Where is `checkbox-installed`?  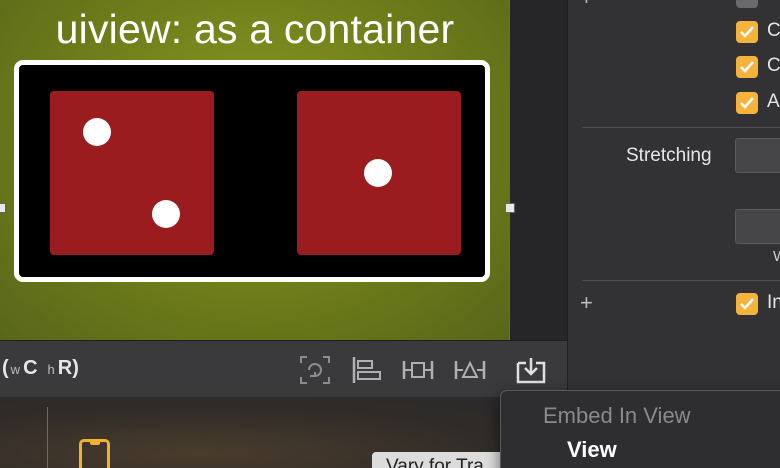 checkbox-installed is located at coordinates (747, 304).